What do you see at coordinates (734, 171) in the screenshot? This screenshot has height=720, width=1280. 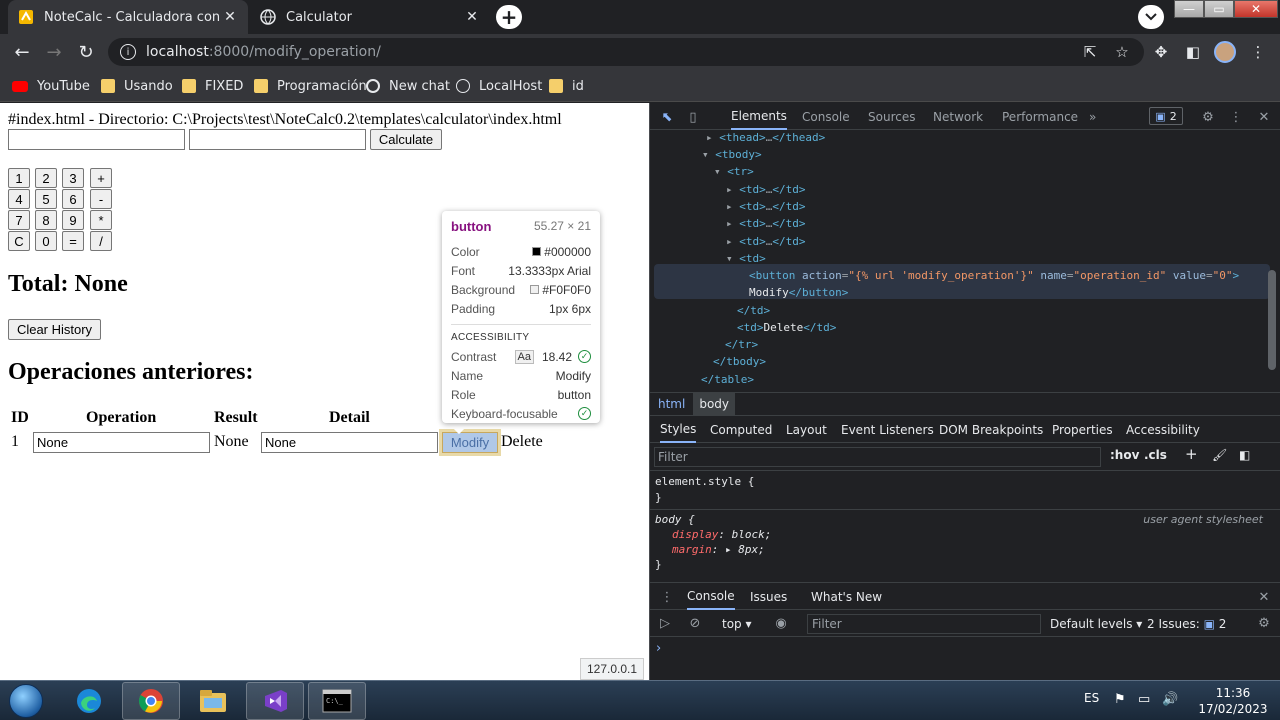 I see `dom-node-tr: ▾ <tr>` at bounding box center [734, 171].